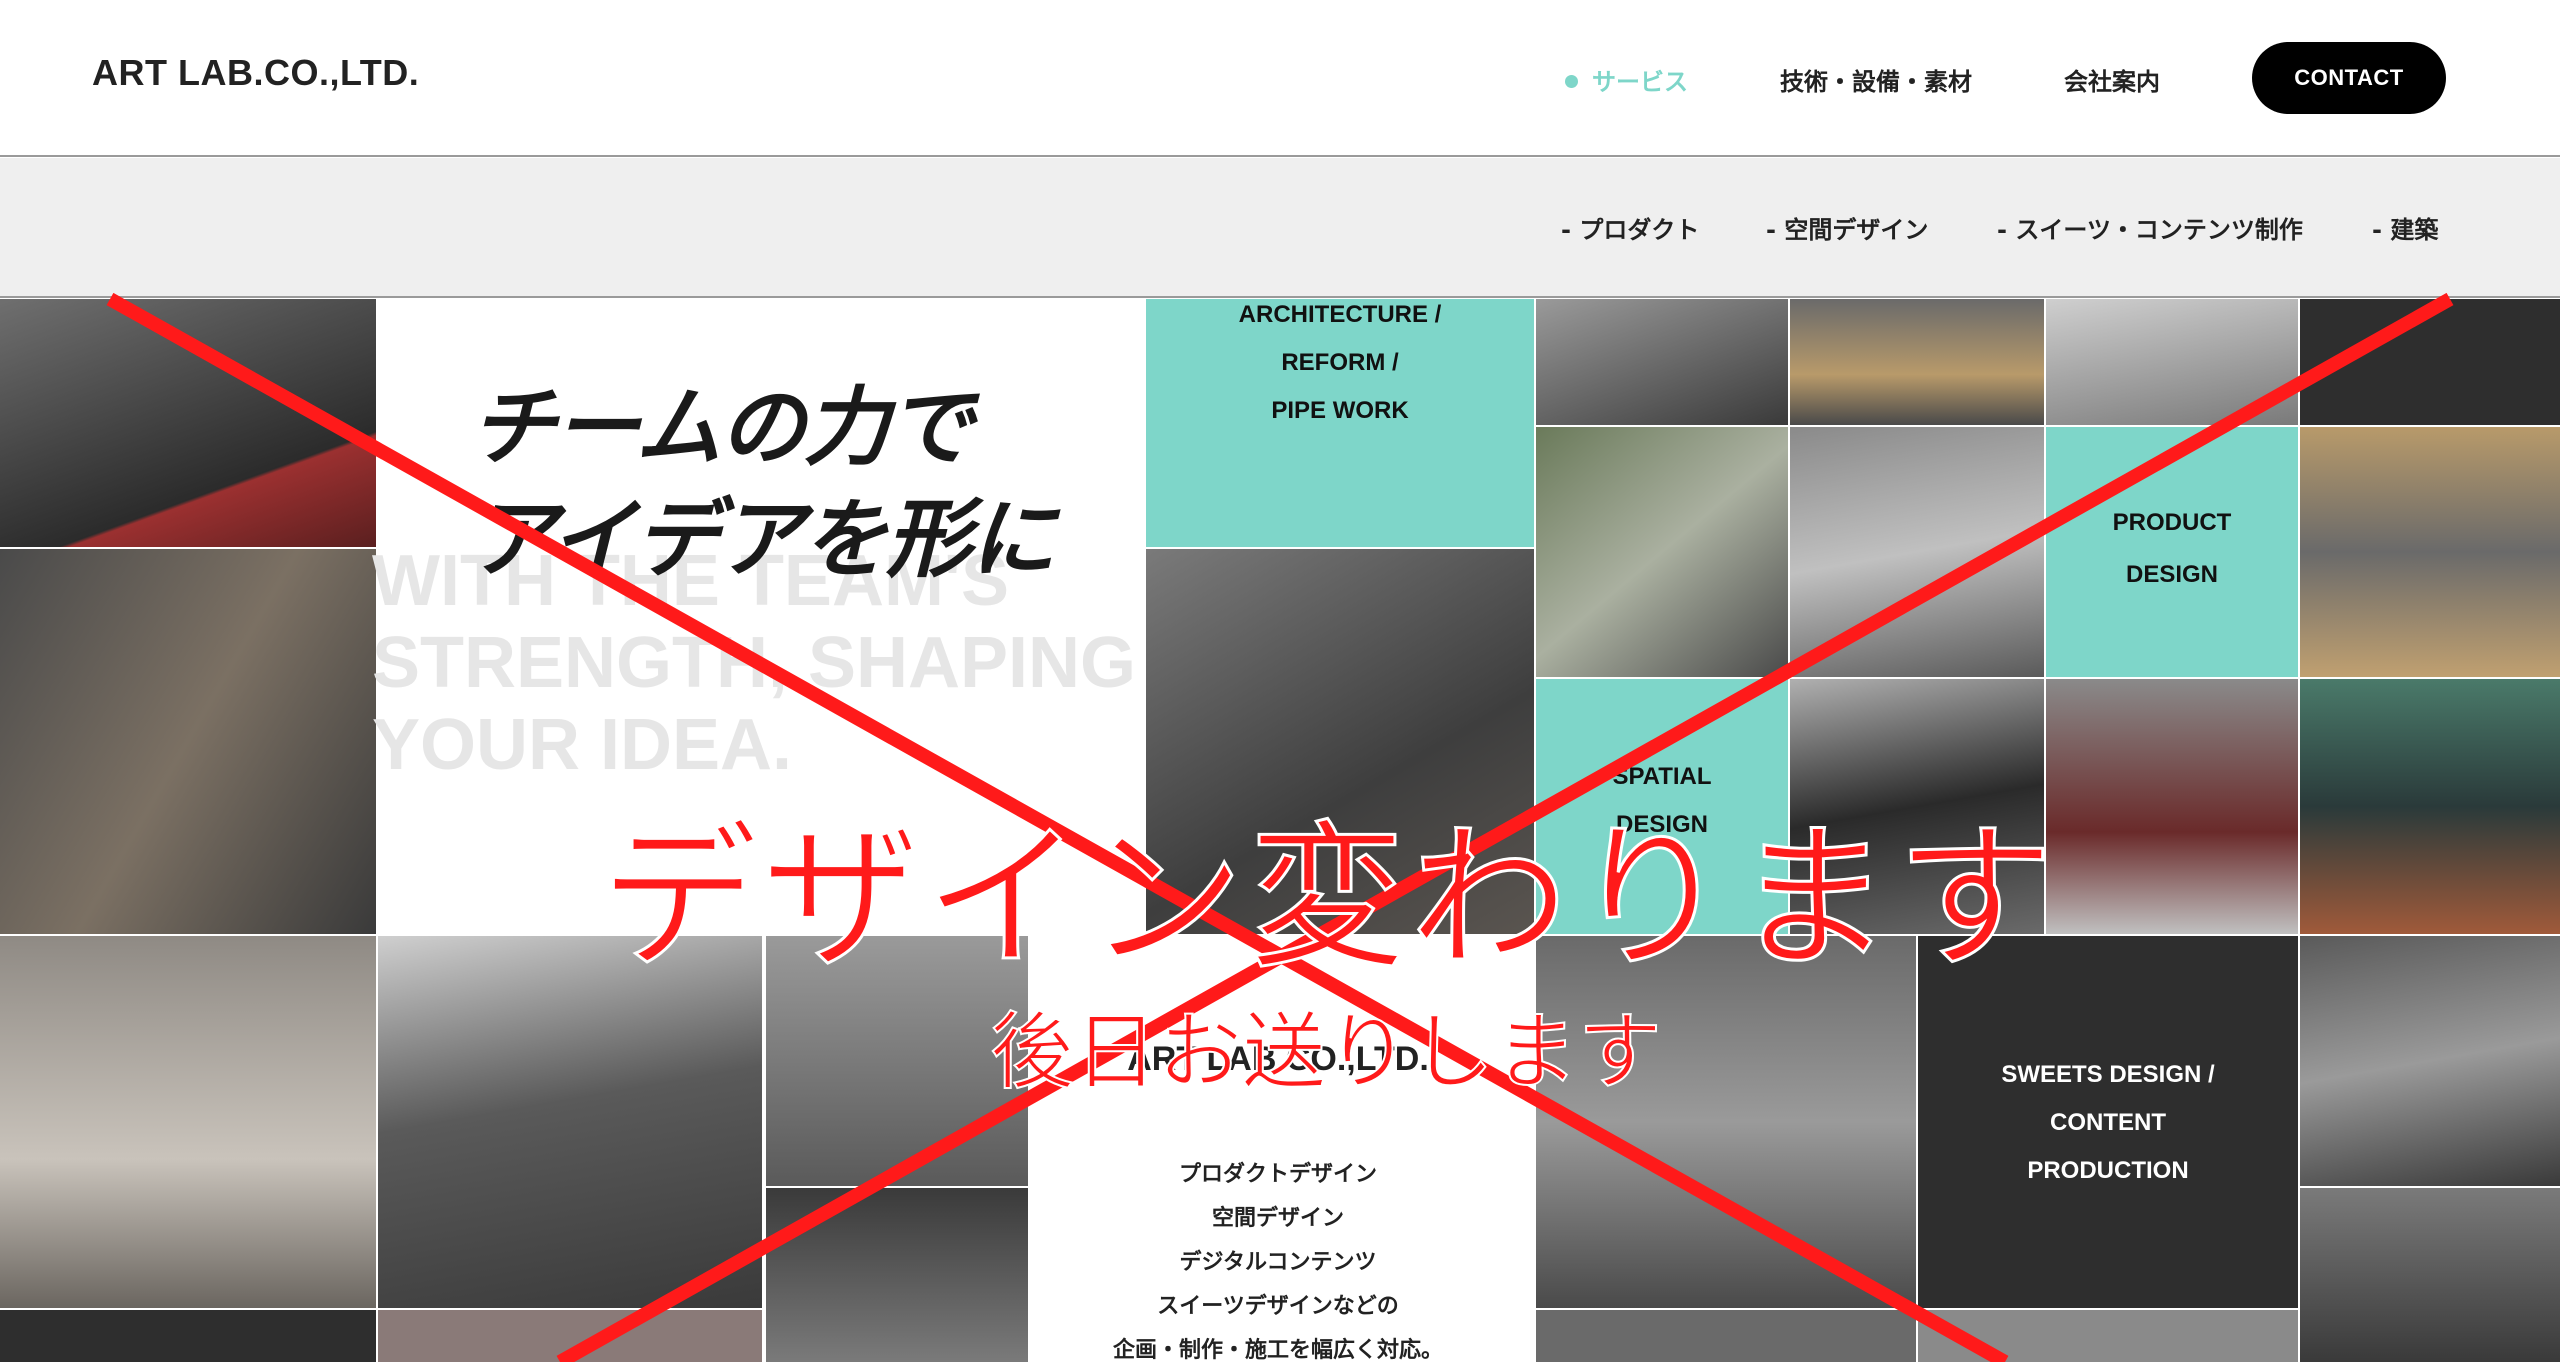 This screenshot has height=1364, width=2560. Describe the element at coordinates (2108, 1074) in the screenshot. I see `tile-sweets-line1: SWEETS DESIGN /` at that location.